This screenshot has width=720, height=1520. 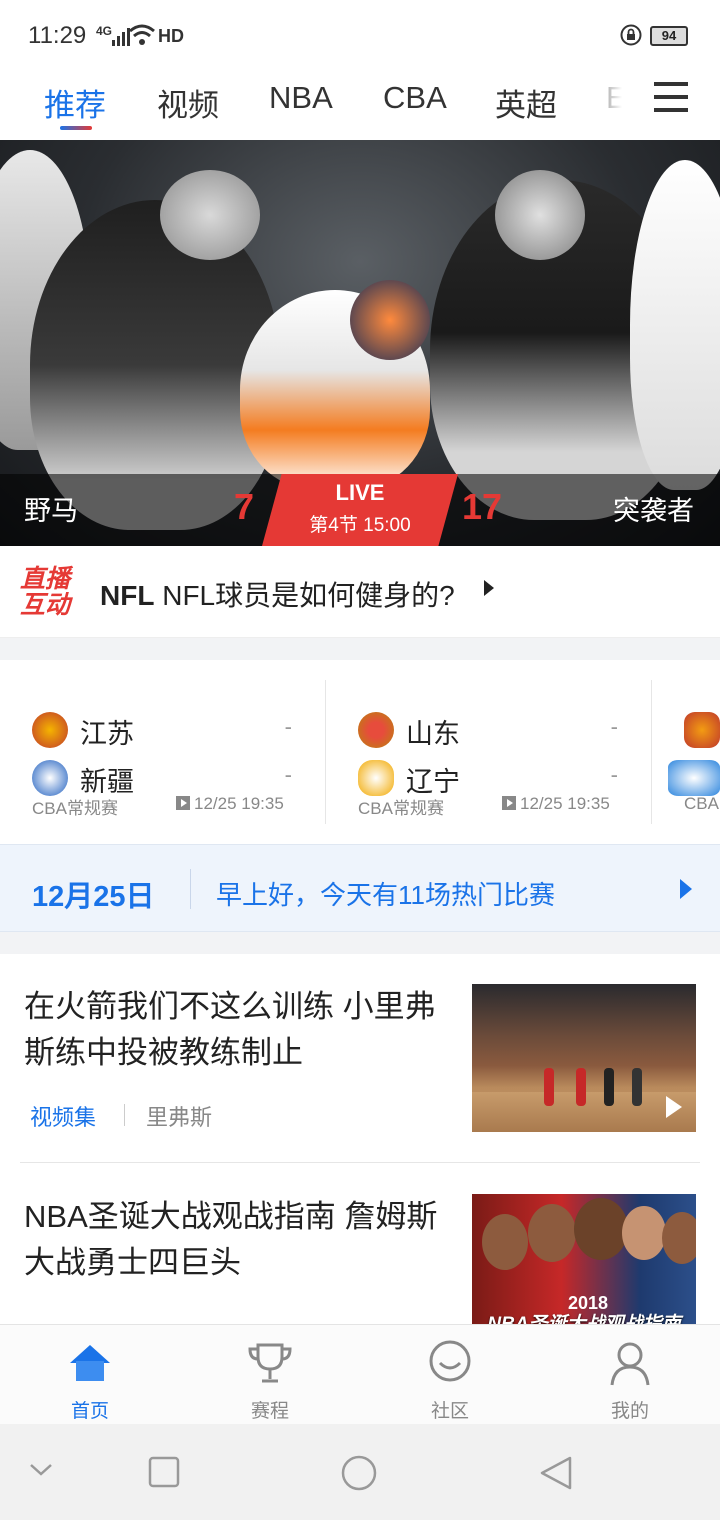 What do you see at coordinates (51, 511) in the screenshot?
I see `team-left: 野马` at bounding box center [51, 511].